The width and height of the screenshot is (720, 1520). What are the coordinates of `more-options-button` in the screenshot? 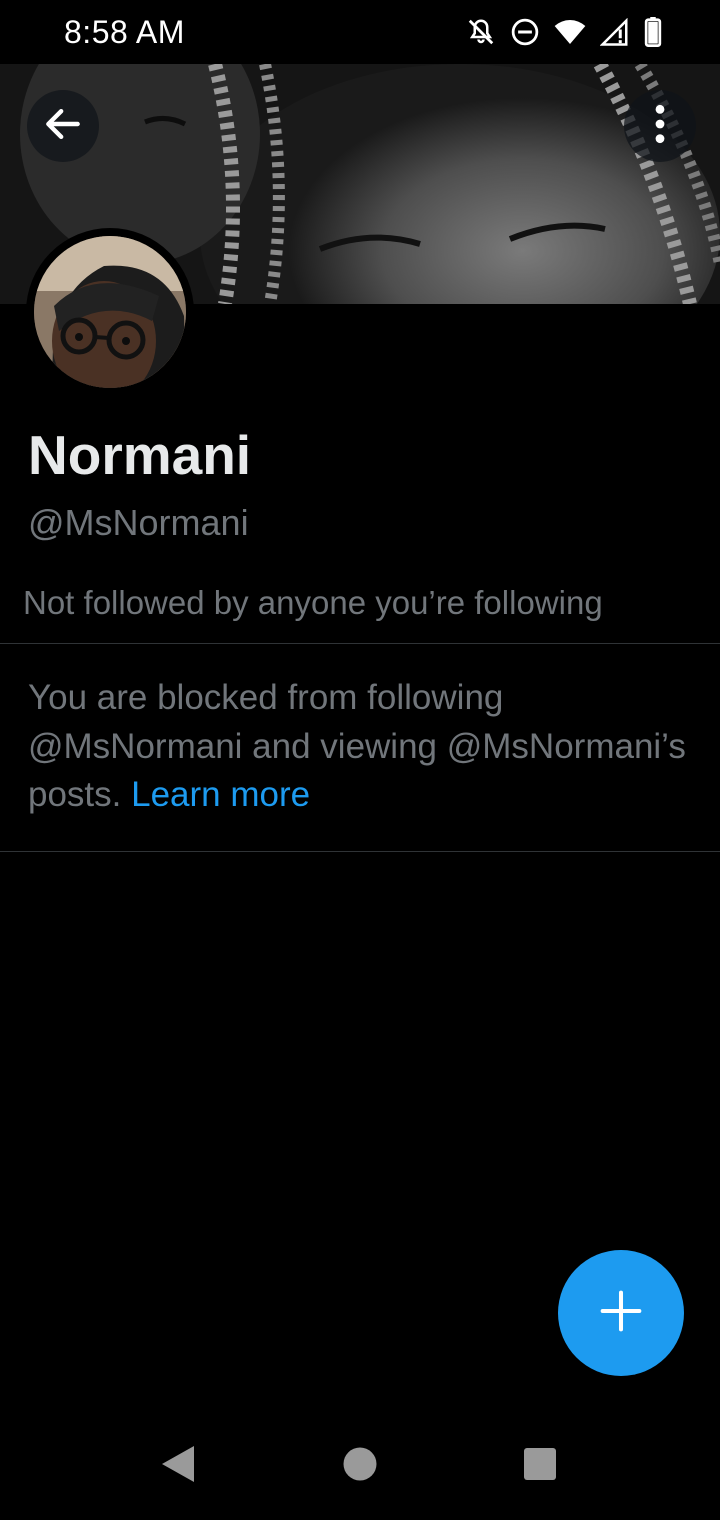 It's located at (660, 126).